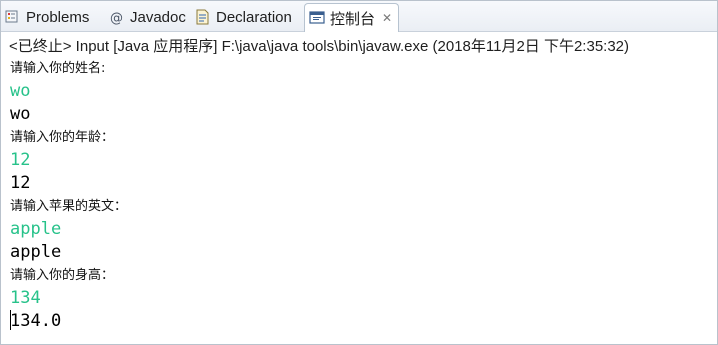 The height and width of the screenshot is (345, 718). I want to click on view-tab-bar: Problems @ Javadoc Declaration 控制台 ✕, so click(359, 16).